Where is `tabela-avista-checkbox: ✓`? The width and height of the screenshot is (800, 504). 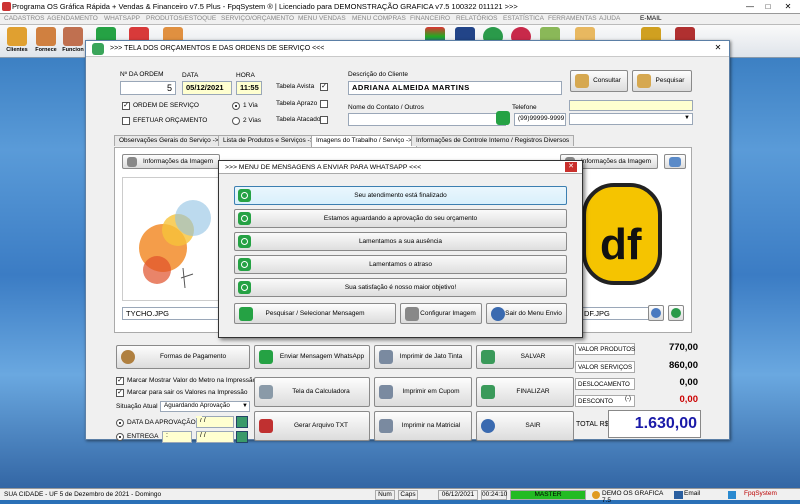 tabela-avista-checkbox: ✓ is located at coordinates (324, 87).